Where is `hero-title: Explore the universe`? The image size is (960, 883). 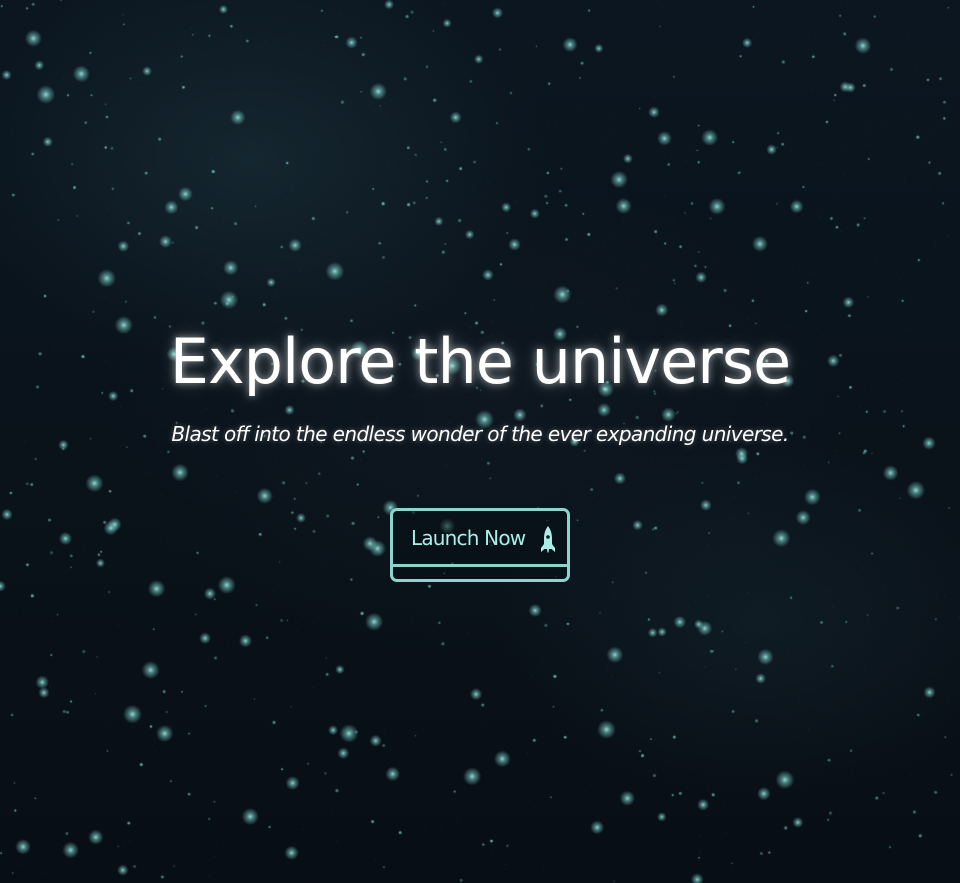
hero-title: Explore the universe is located at coordinates (480, 361).